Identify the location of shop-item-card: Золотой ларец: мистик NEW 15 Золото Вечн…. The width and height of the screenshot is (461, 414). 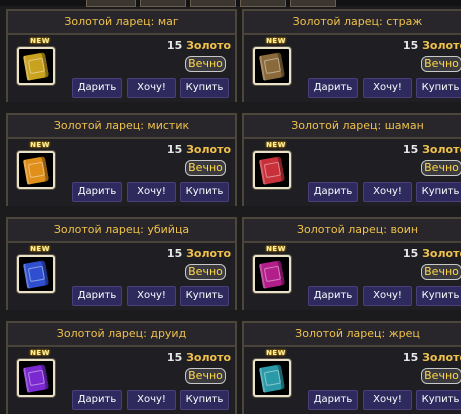
(121, 159).